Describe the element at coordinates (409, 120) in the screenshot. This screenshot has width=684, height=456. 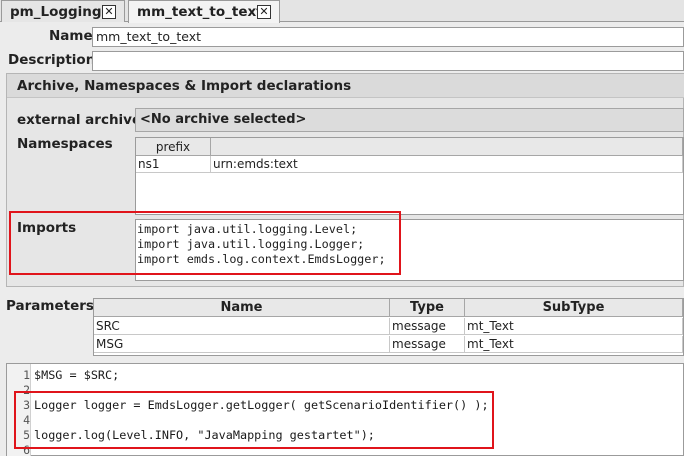
I see `external-archive-dropdown: <No archive selected>` at that location.